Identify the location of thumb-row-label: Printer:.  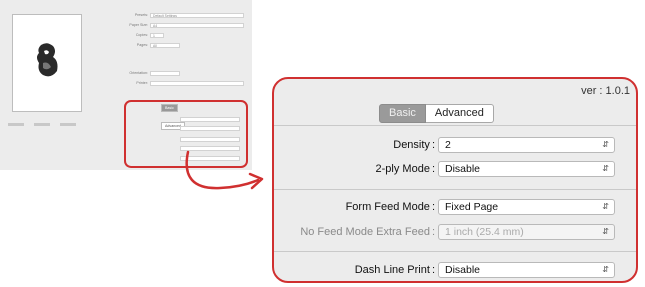
(142, 83).